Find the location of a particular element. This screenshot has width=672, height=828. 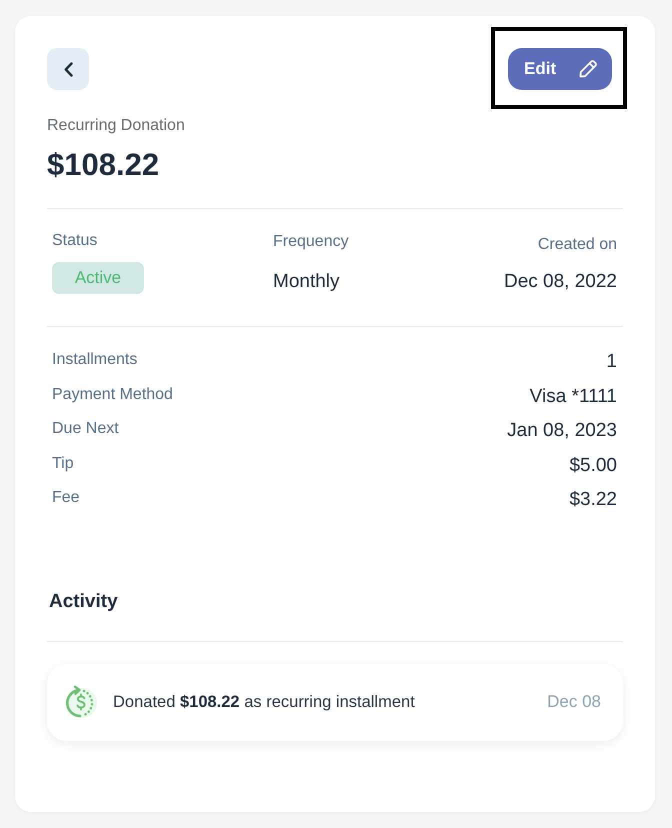

activity-text: Donated $108.22 as recurring installment is located at coordinates (264, 702).